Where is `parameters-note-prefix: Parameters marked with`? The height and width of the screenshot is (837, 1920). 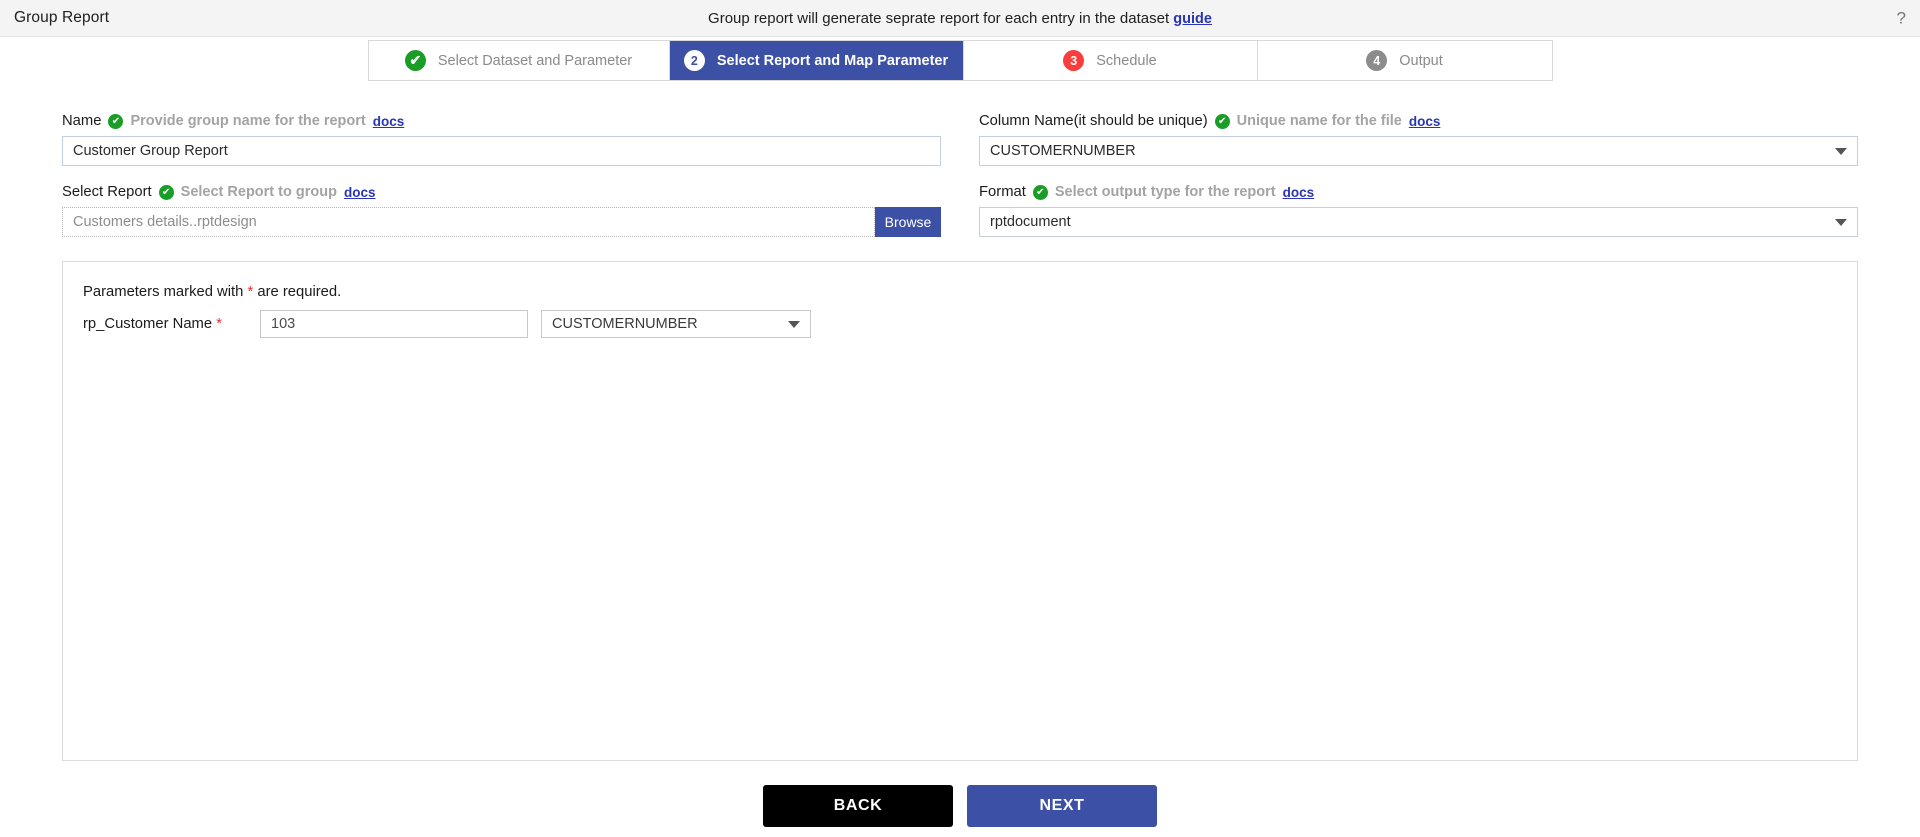 parameters-note-prefix: Parameters marked with is located at coordinates (165, 292).